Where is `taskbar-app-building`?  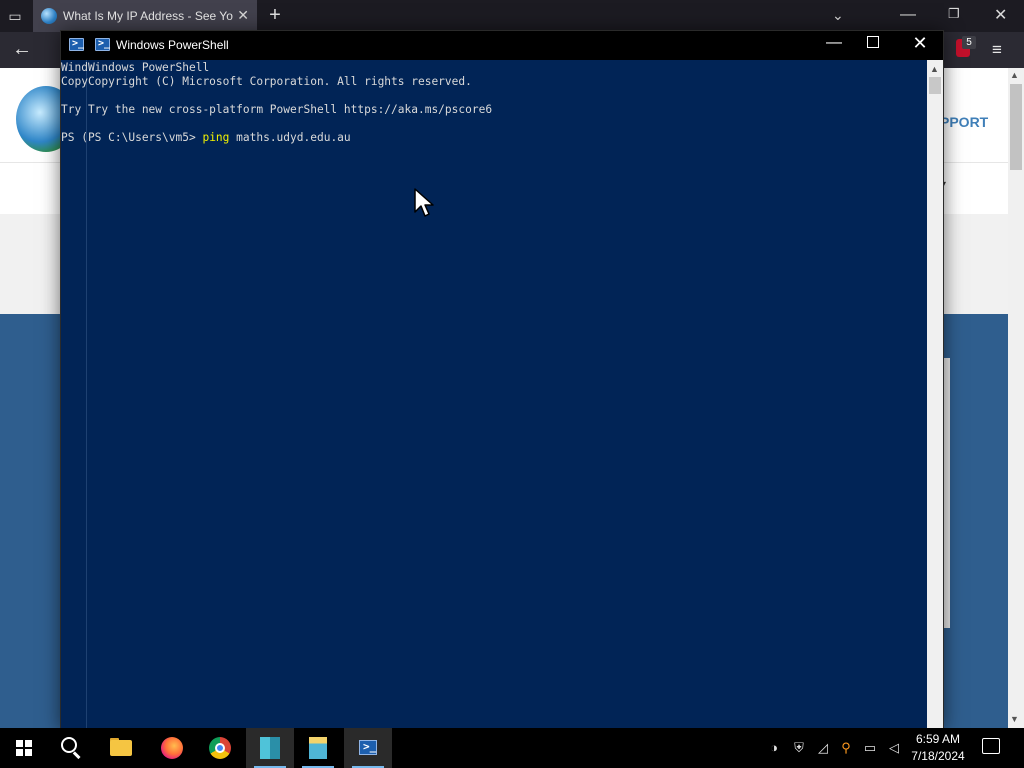 taskbar-app-building is located at coordinates (270, 748).